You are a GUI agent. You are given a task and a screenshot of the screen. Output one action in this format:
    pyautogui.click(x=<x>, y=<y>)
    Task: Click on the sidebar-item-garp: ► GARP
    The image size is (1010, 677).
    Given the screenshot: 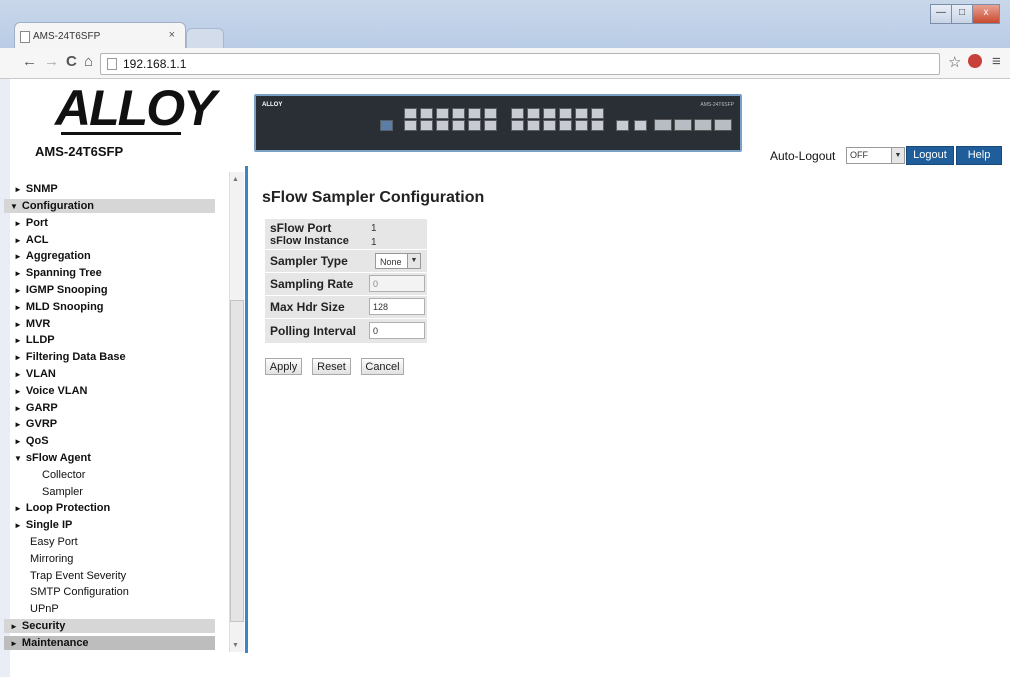 What is the action you would take?
    pyautogui.click(x=36, y=408)
    